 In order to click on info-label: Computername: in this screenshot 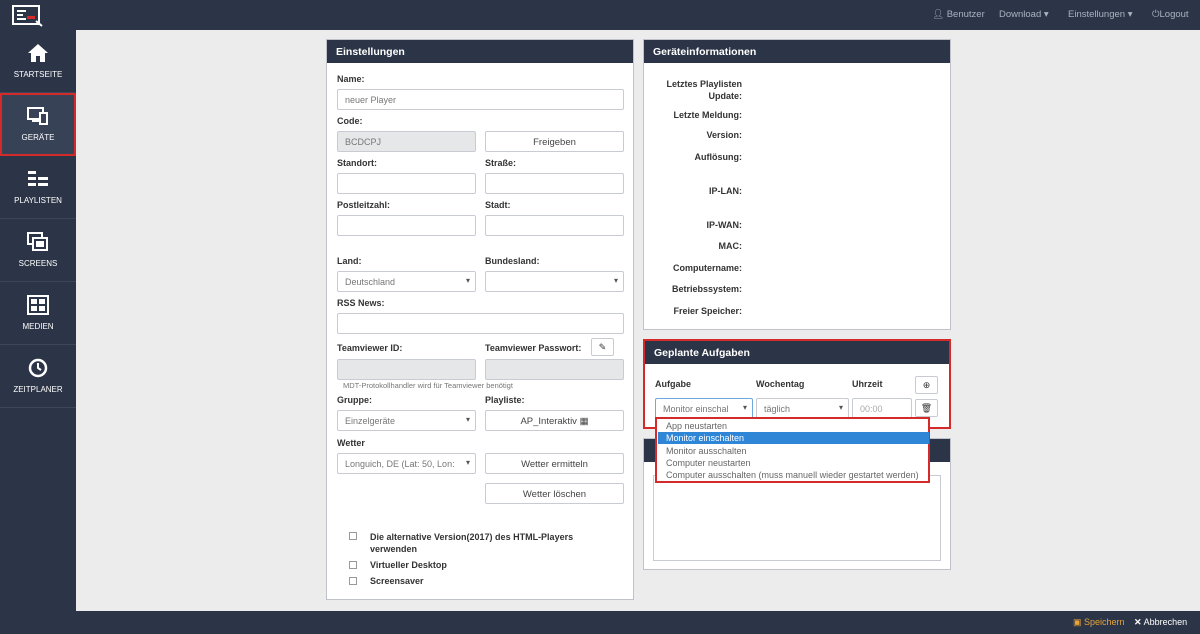, I will do `click(707, 268)`.